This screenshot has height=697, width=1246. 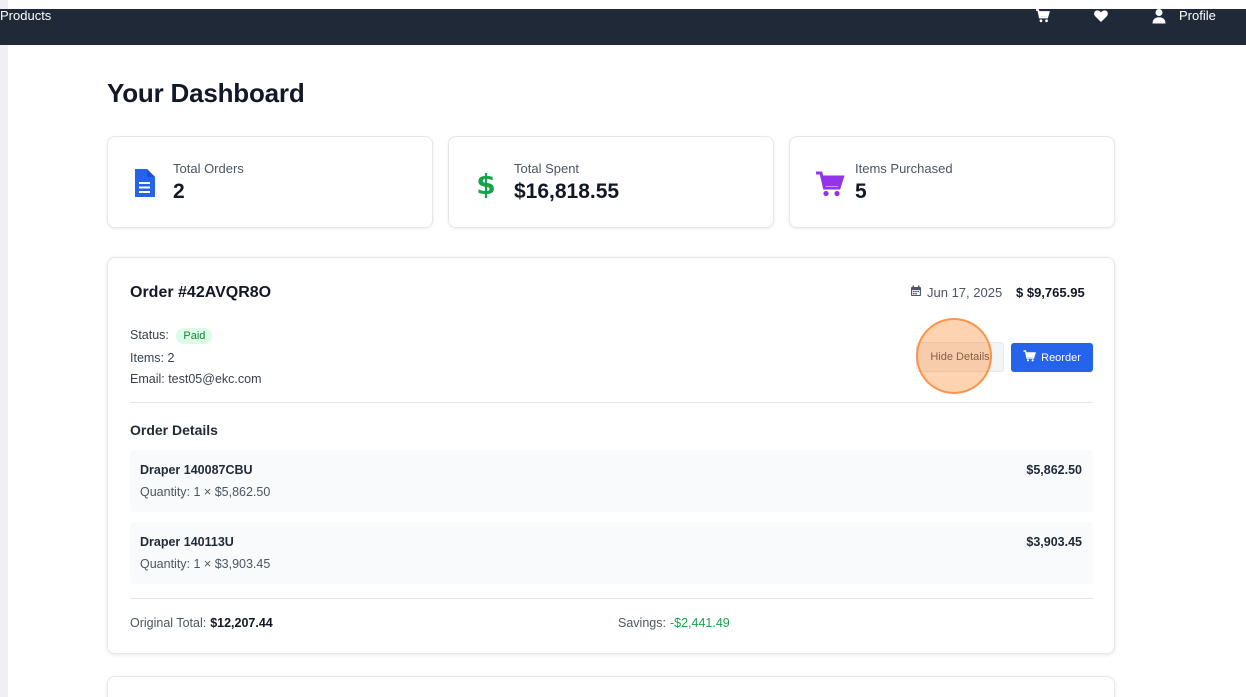 I want to click on reorder-button: Reorder, so click(x=1052, y=357).